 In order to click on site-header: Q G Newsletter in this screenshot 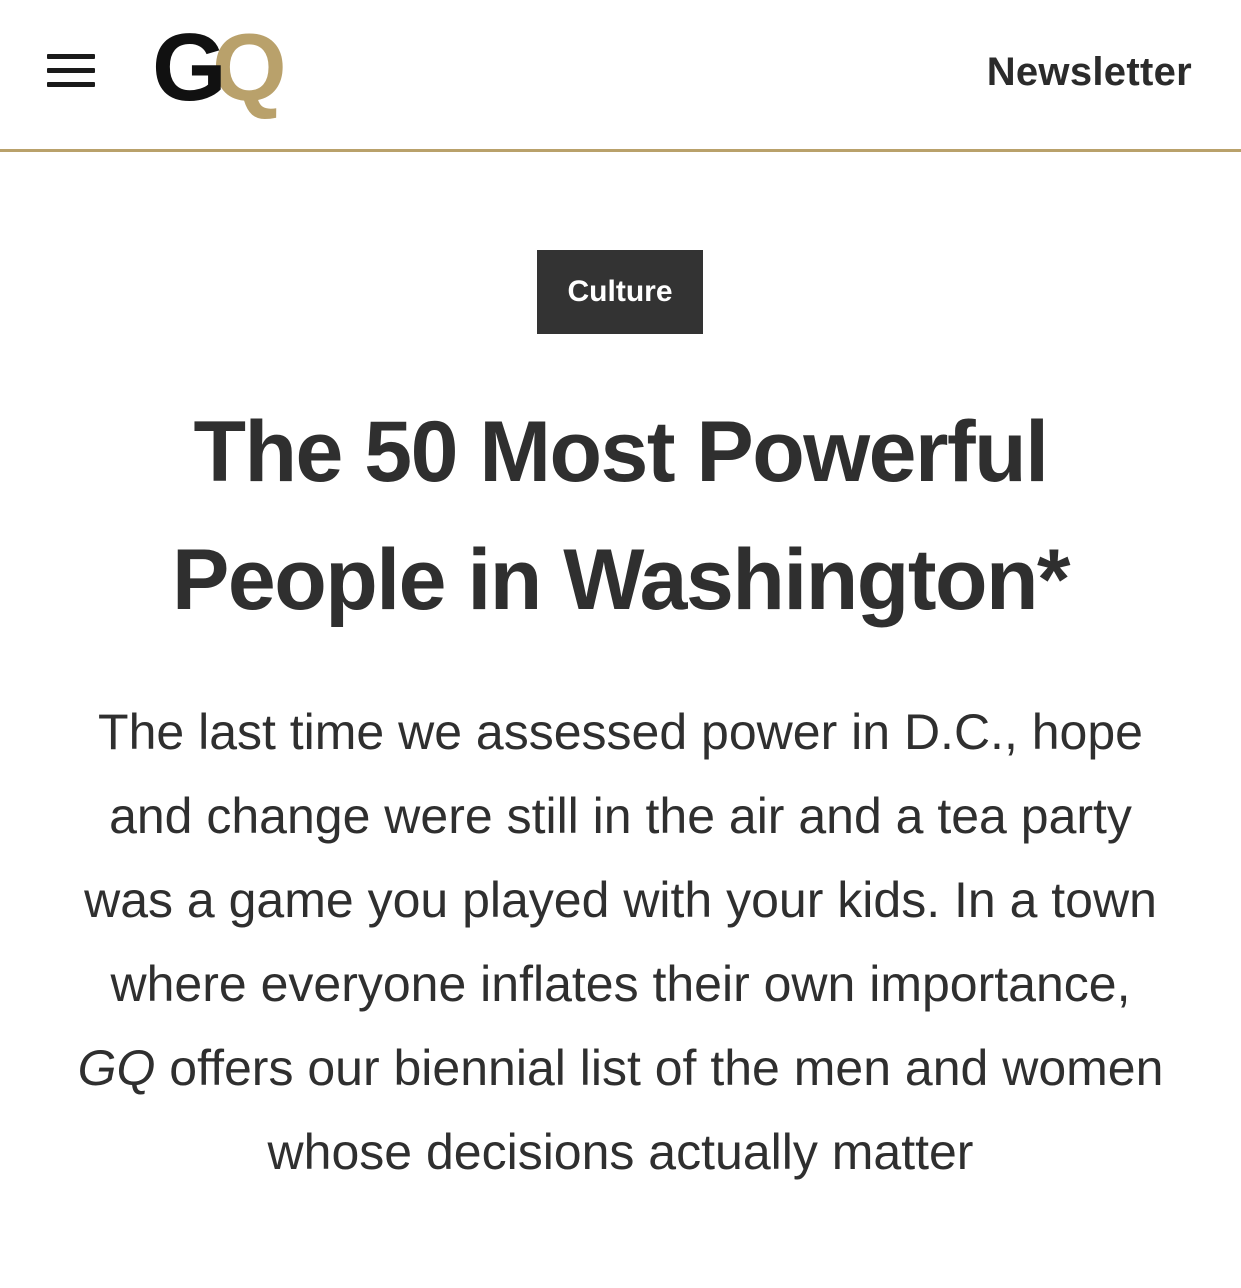, I will do `click(620, 76)`.